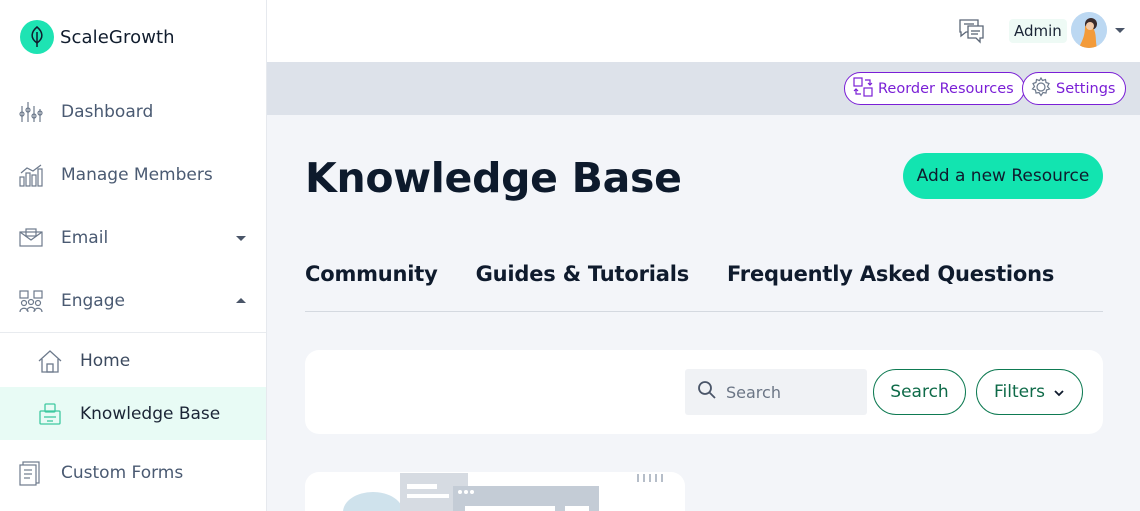 This screenshot has width=1140, height=511. What do you see at coordinates (707, 392) in the screenshot?
I see `search-icon` at bounding box center [707, 392].